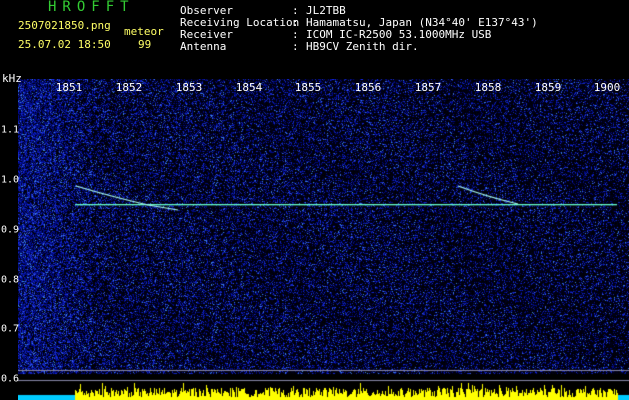 The image size is (629, 400). Describe the element at coordinates (10, 230) in the screenshot. I see `y-tick: 0.9` at that location.